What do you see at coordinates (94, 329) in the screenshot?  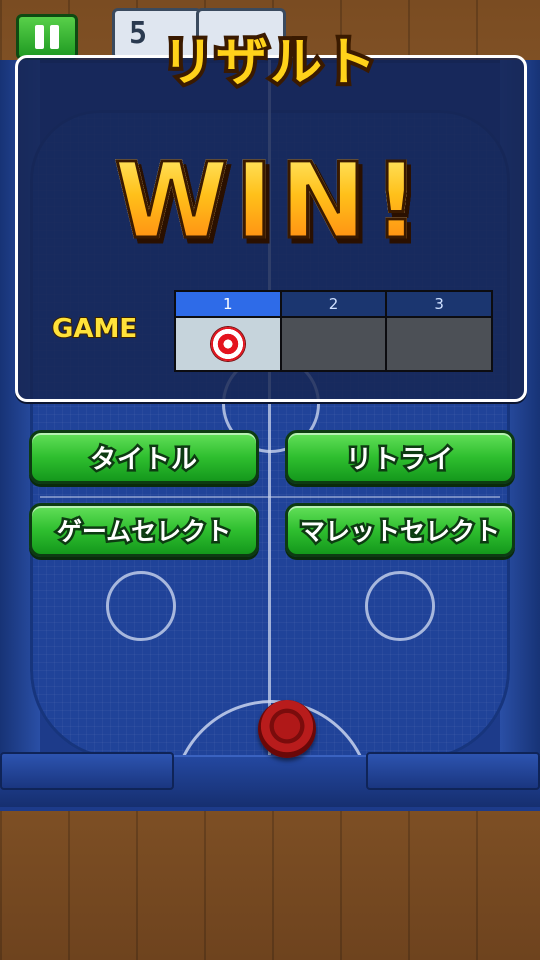 I see `game-label: GAME` at bounding box center [94, 329].